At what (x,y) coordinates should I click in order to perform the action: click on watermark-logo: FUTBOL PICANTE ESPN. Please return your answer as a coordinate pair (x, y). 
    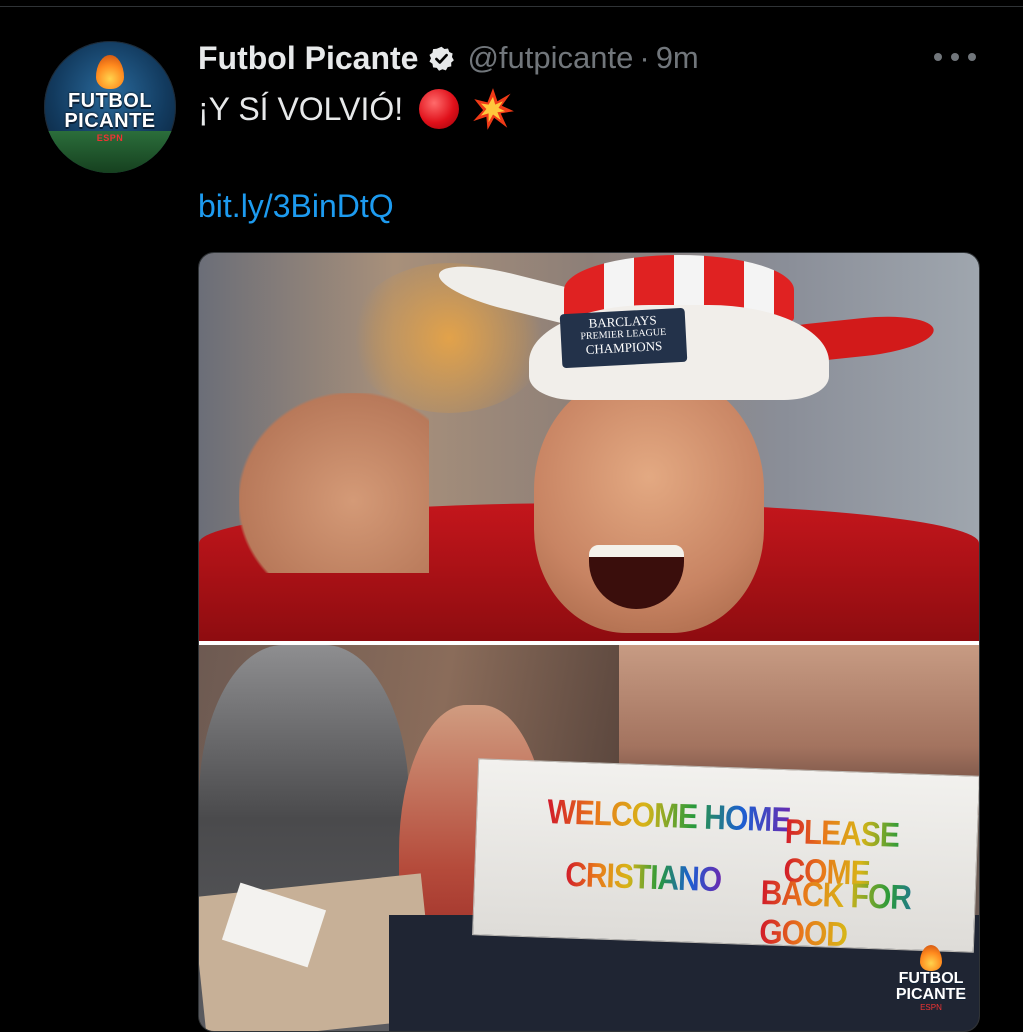
    Looking at the image, I should click on (931, 985).